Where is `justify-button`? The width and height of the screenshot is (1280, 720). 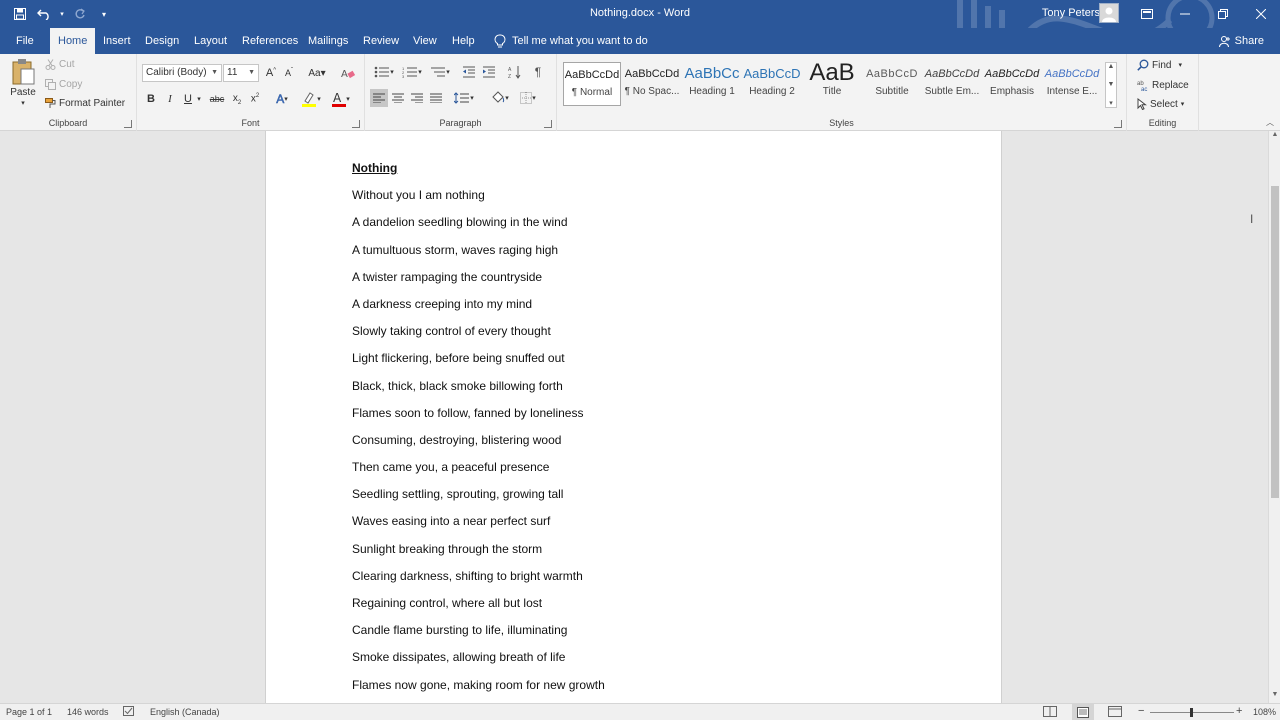 justify-button is located at coordinates (436, 98).